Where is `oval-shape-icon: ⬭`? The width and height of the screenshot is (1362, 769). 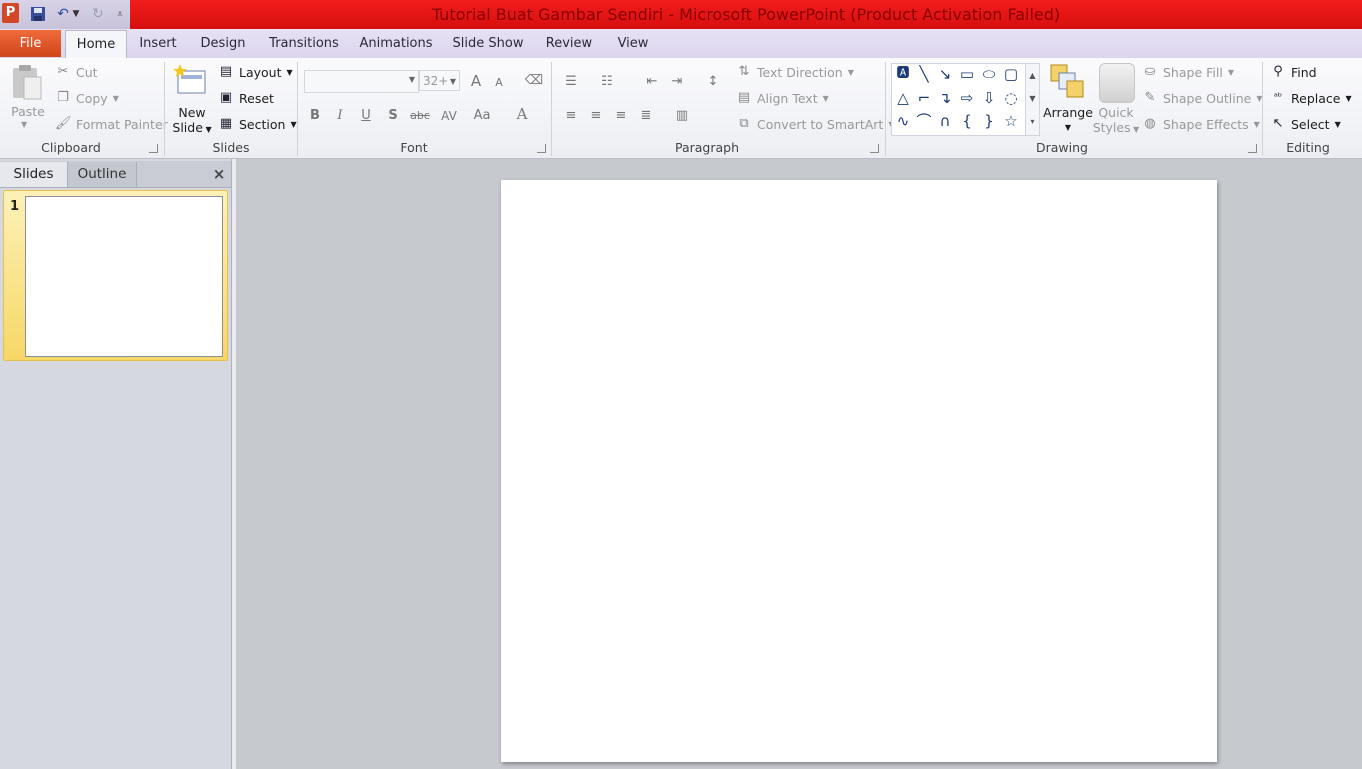 oval-shape-icon: ⬭ is located at coordinates (989, 74).